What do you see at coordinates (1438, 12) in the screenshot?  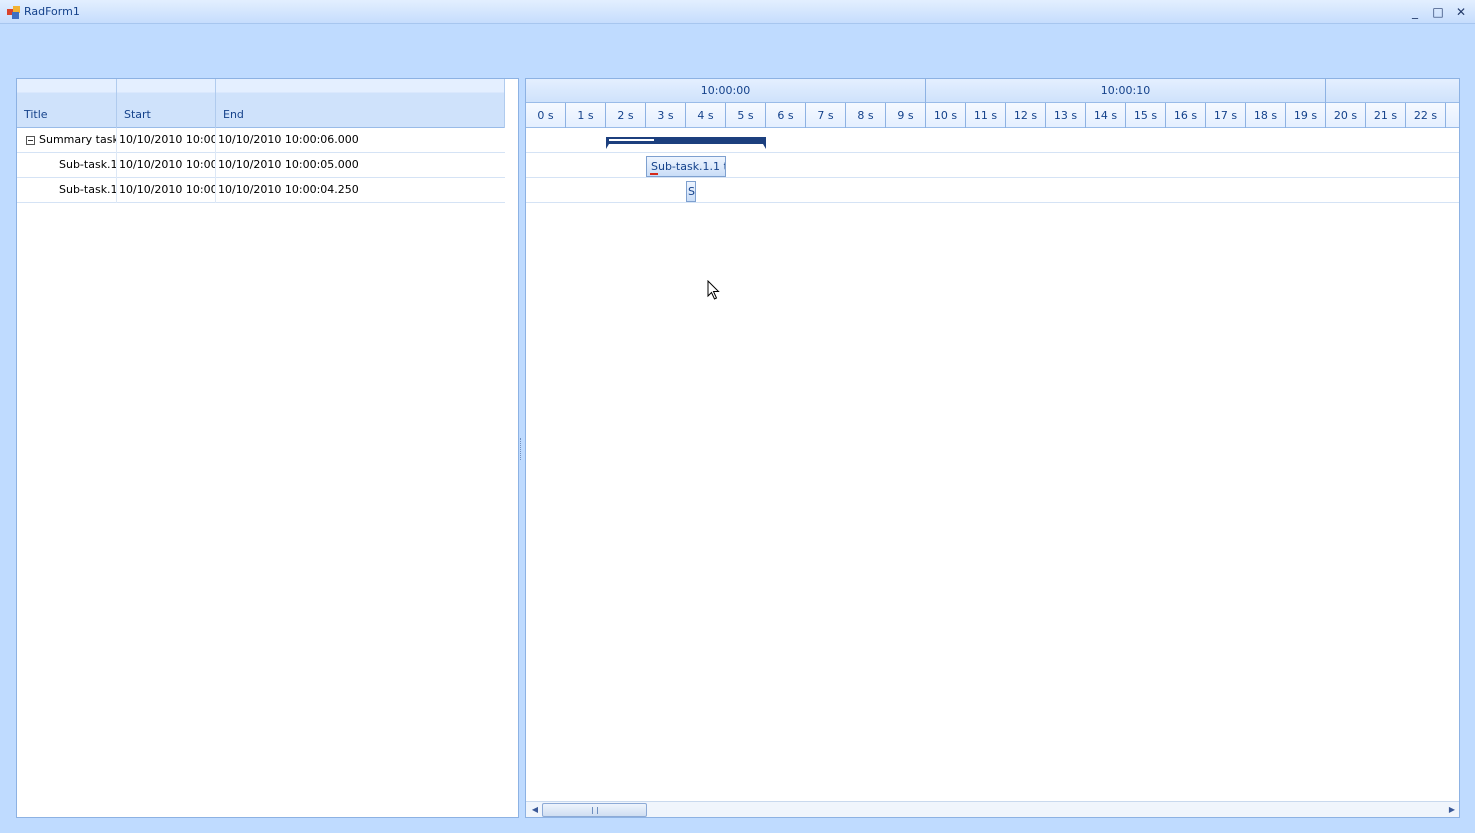 I see `maximize-button: □` at bounding box center [1438, 12].